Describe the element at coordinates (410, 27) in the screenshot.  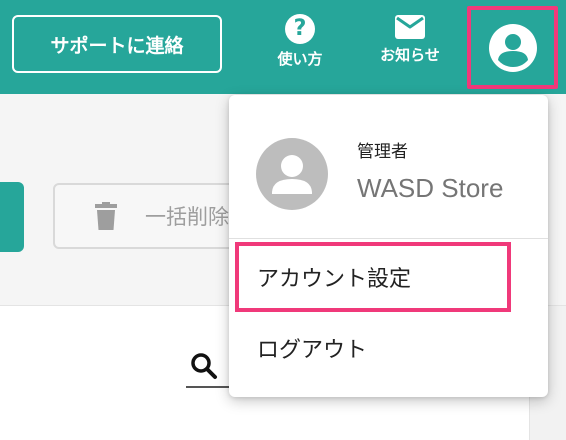
I see `mail-icon` at that location.